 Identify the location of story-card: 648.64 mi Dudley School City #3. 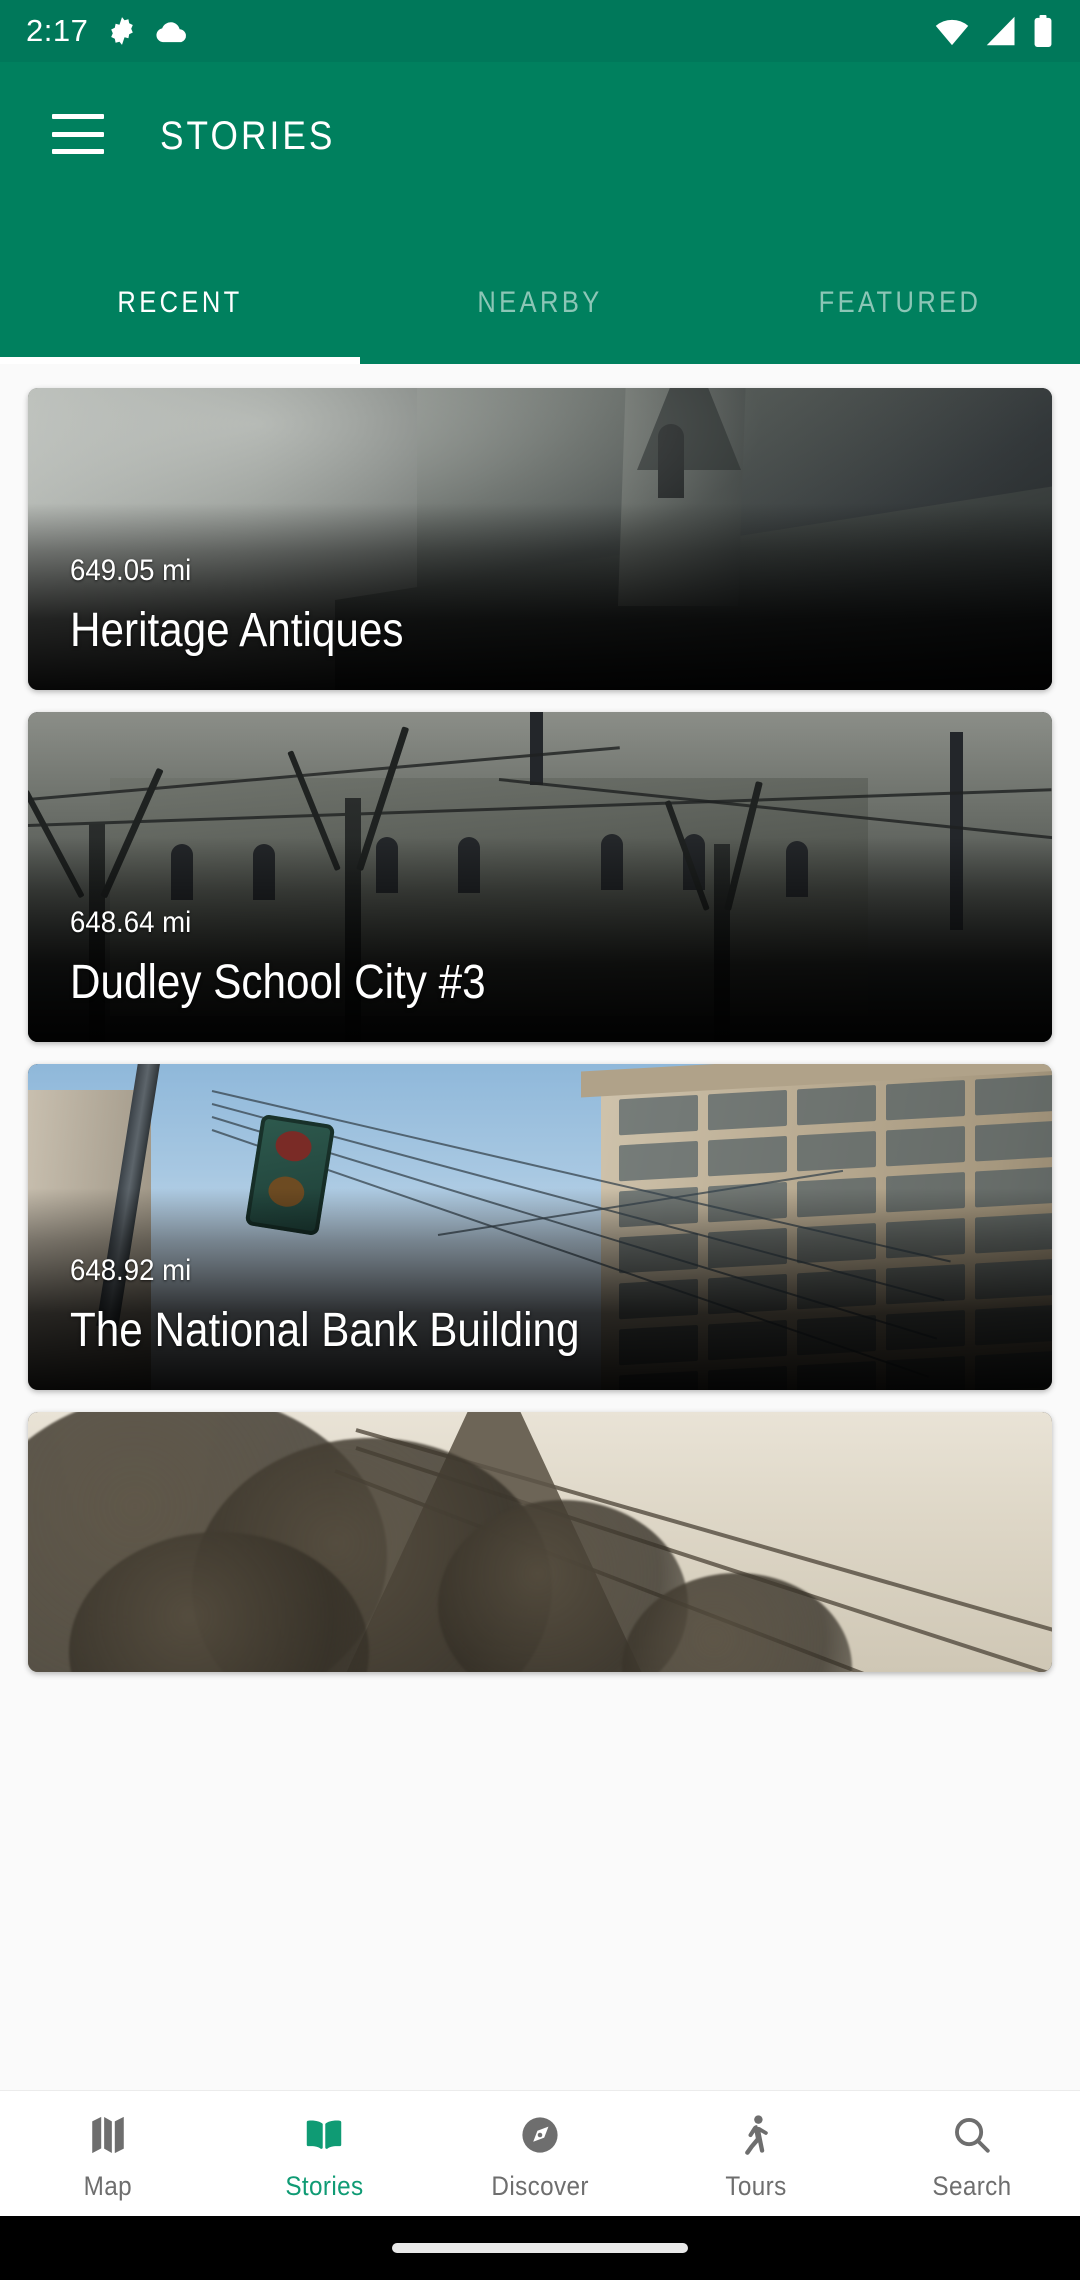
(540, 877).